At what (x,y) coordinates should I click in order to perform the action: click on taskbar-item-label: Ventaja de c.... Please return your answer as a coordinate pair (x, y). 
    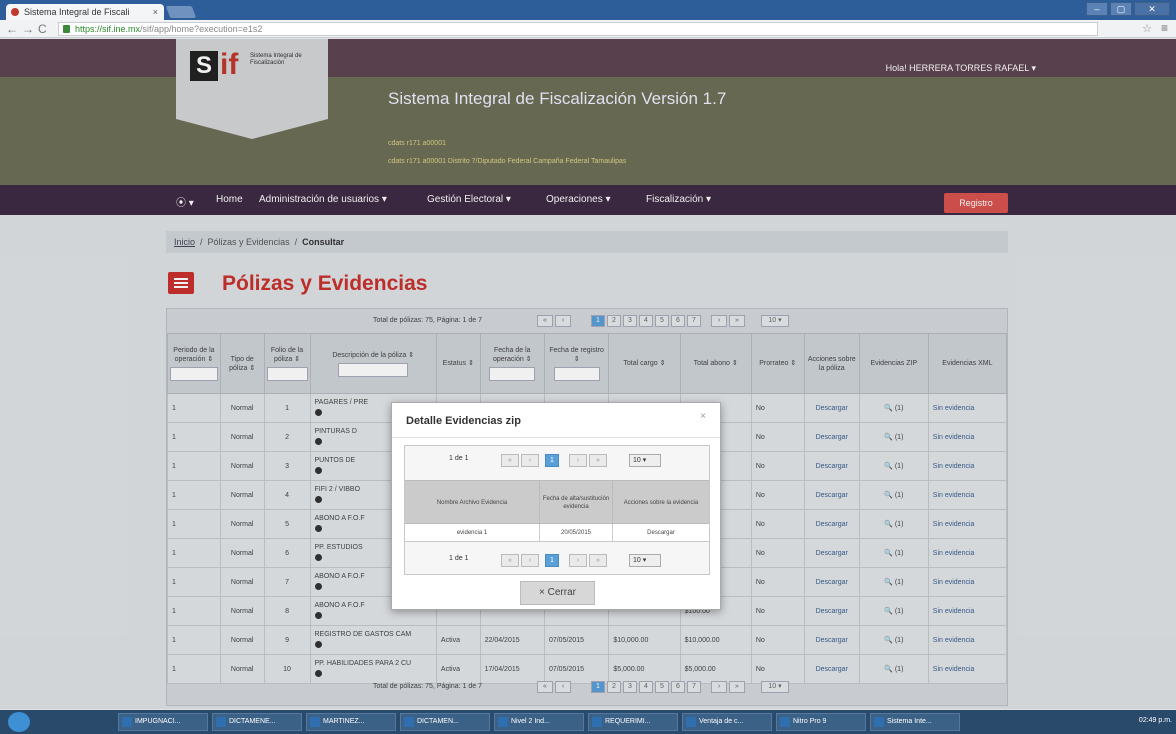
    Looking at the image, I should click on (721, 721).